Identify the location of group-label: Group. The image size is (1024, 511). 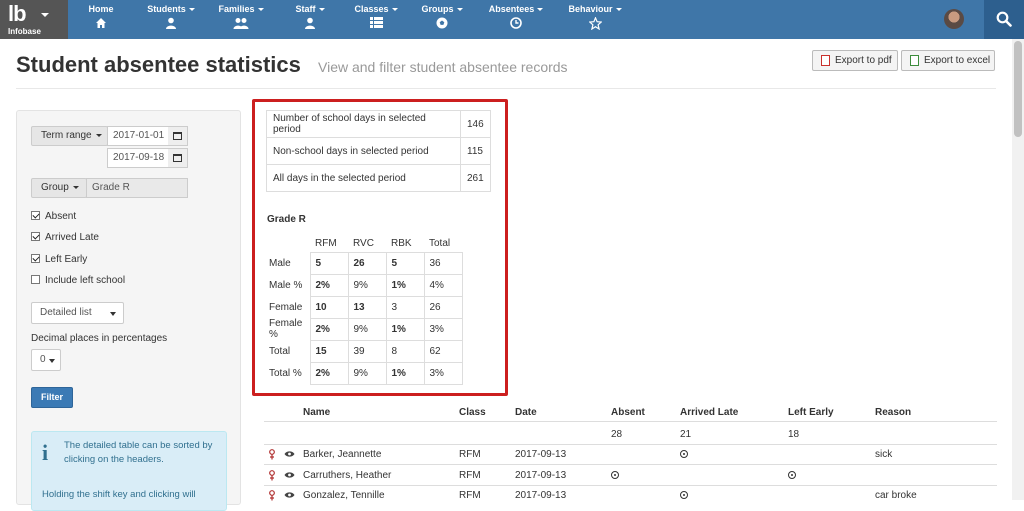
(55, 187).